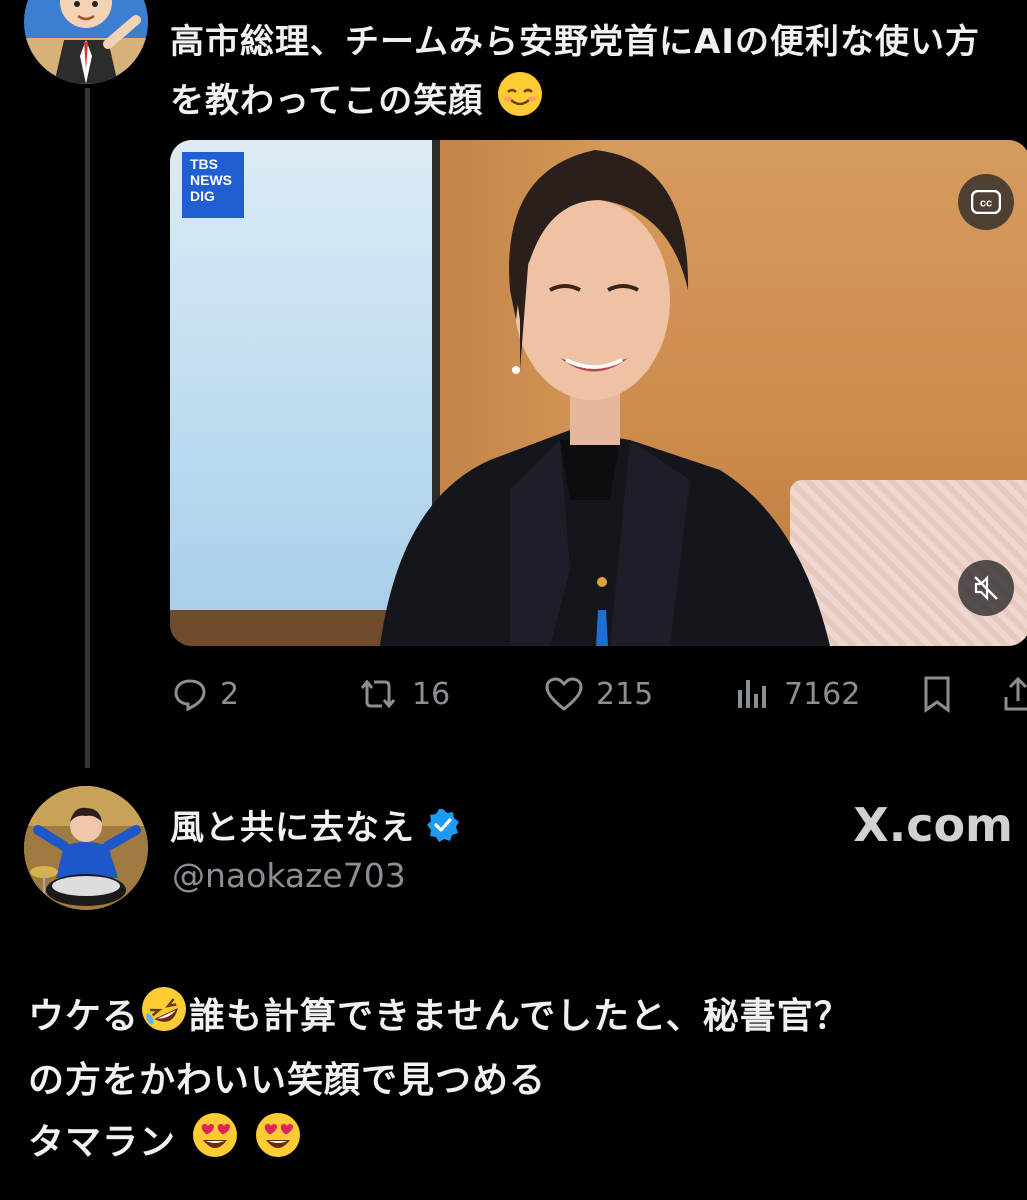 The width and height of the screenshot is (1027, 1200). What do you see at coordinates (289, 875) in the screenshot?
I see `user-handle: @naokaze703` at bounding box center [289, 875].